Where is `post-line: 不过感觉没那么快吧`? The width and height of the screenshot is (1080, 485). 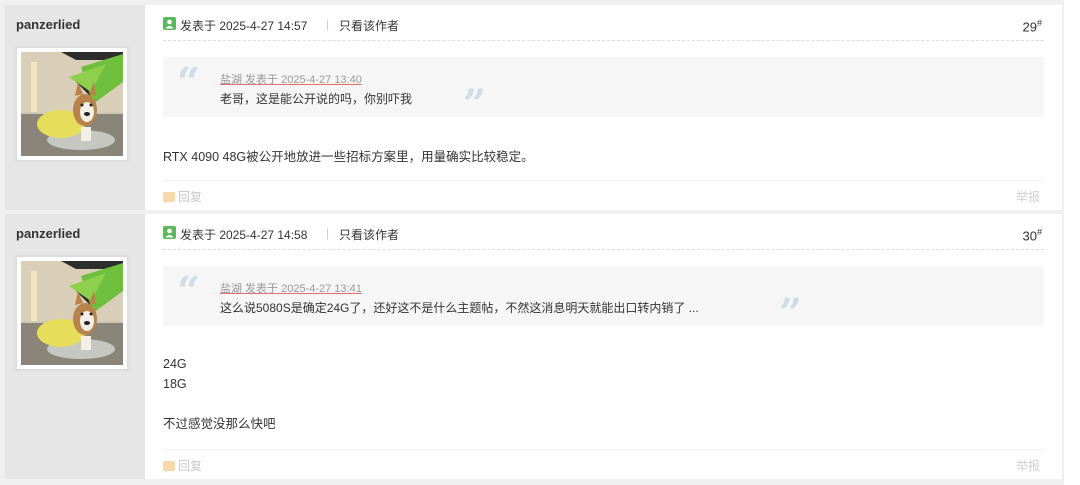 post-line: 不过感觉没那么快吧 is located at coordinates (219, 424).